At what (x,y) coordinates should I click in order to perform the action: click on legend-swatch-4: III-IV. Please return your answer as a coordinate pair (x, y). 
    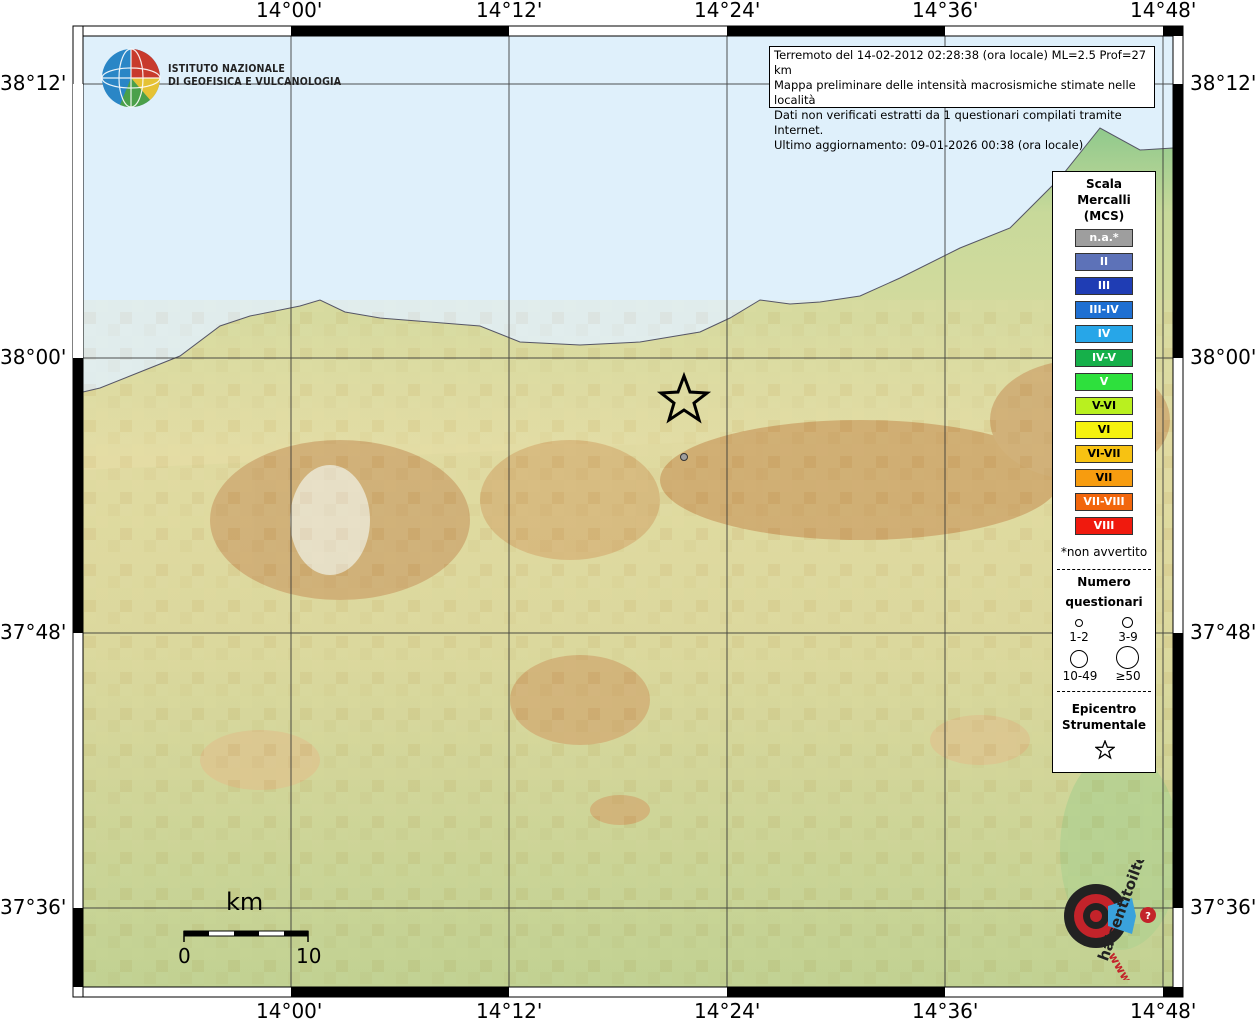
    Looking at the image, I should click on (1104, 310).